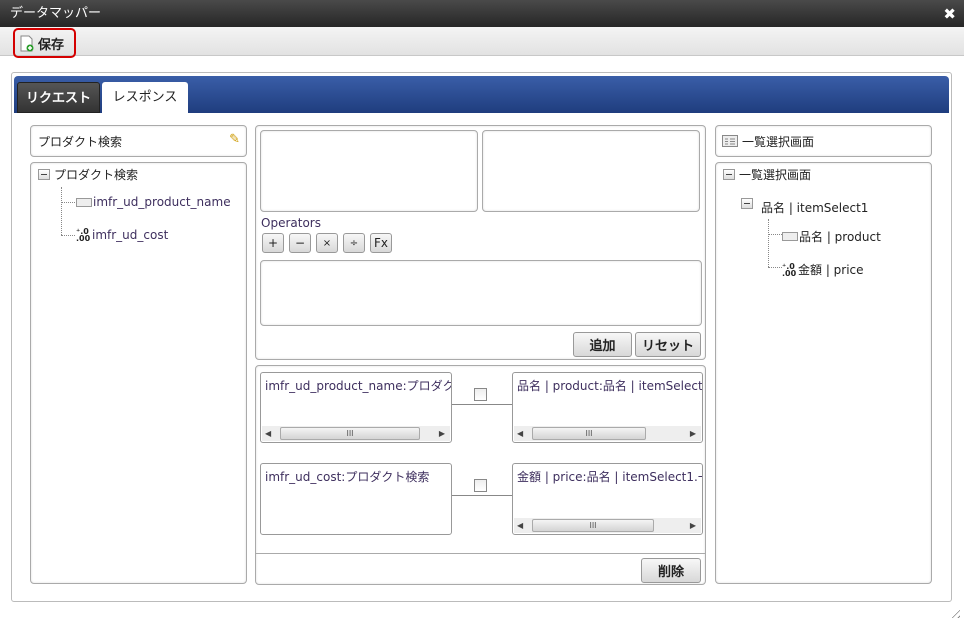 The width and height of the screenshot is (964, 622). Describe the element at coordinates (481, 293) in the screenshot. I see `expression-textarea` at that location.